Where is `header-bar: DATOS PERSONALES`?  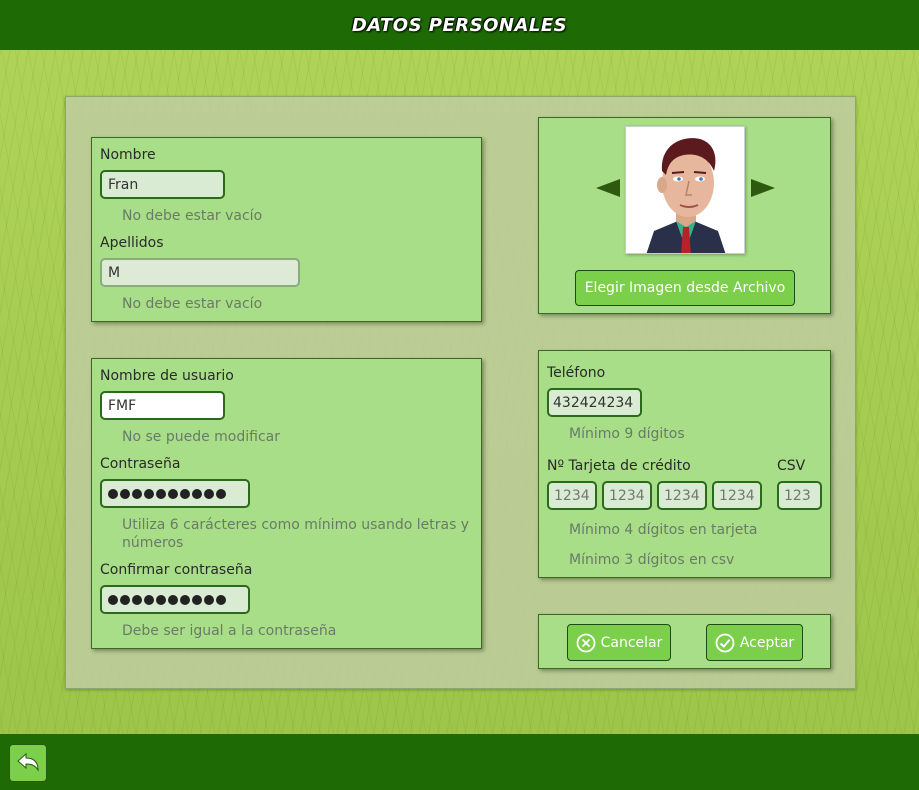 header-bar: DATOS PERSONALES is located at coordinates (459, 25).